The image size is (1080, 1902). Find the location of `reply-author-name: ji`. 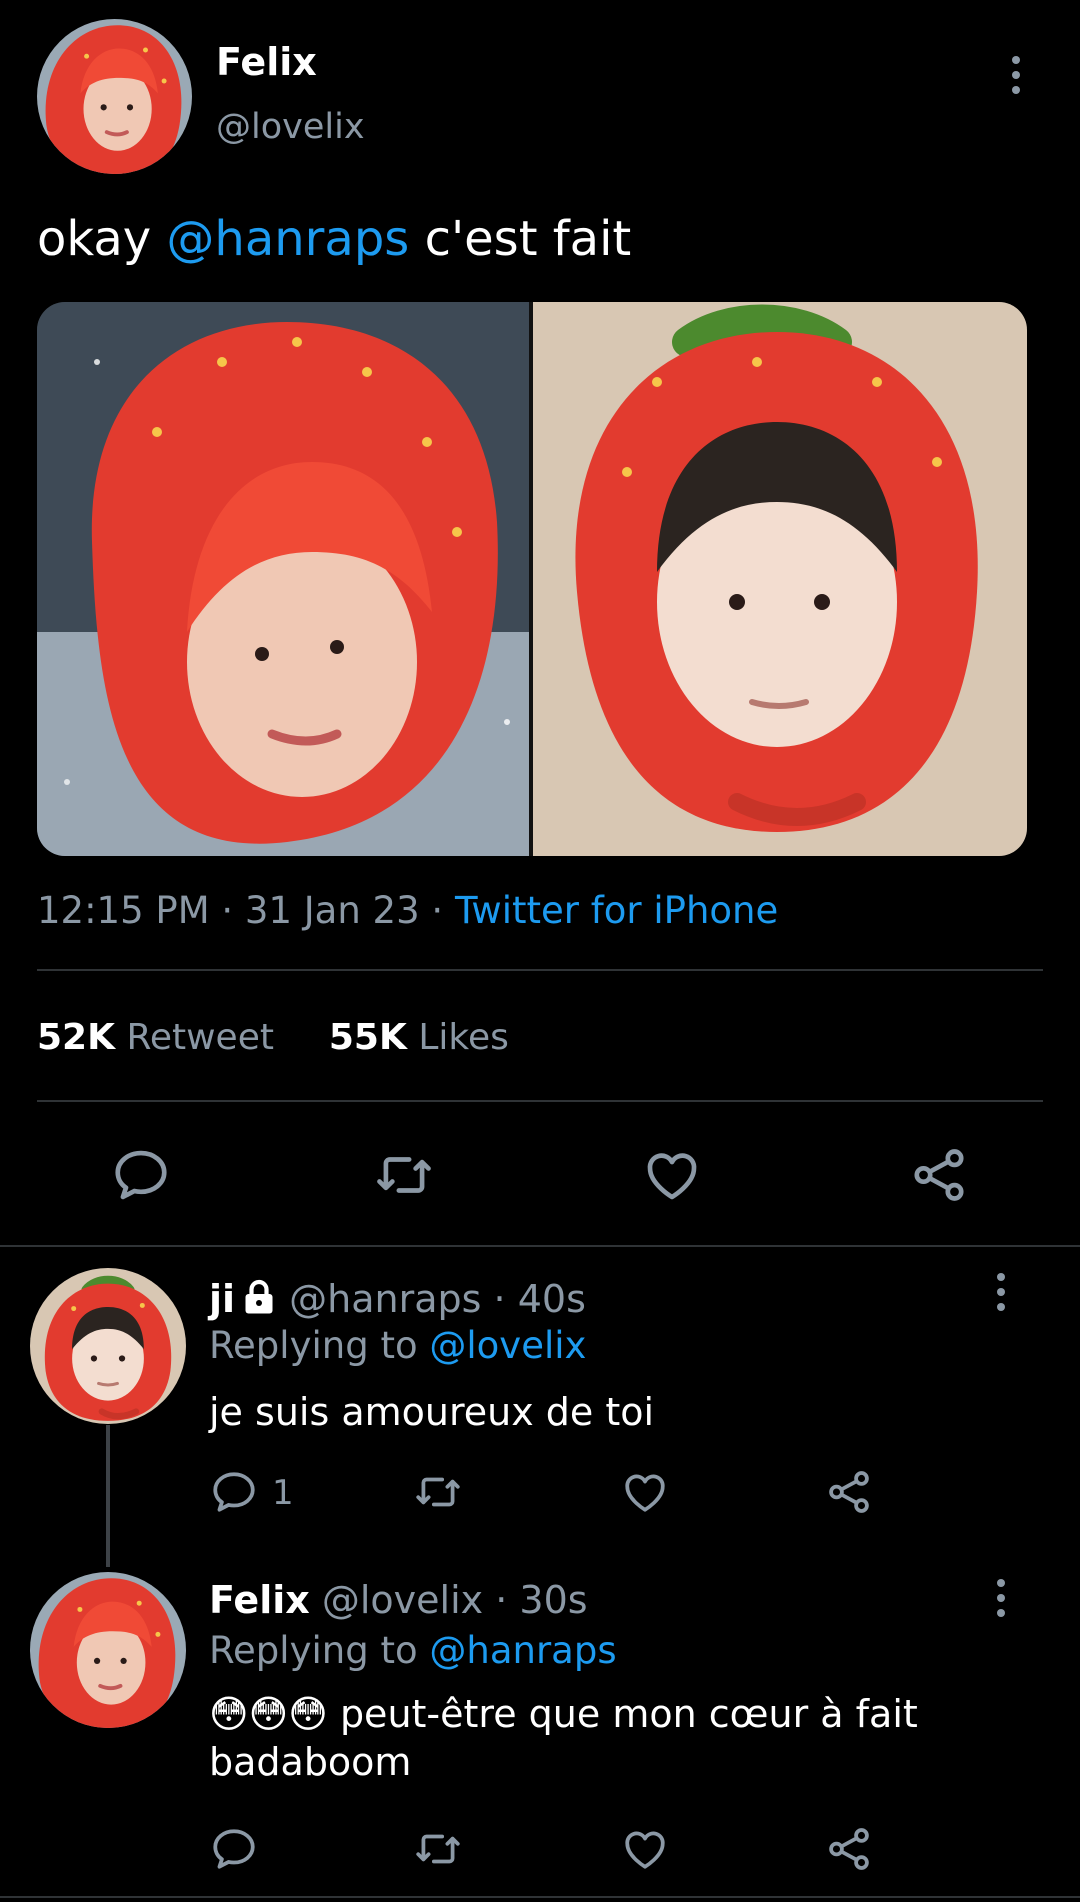

reply-author-name: ji is located at coordinates (222, 1299).